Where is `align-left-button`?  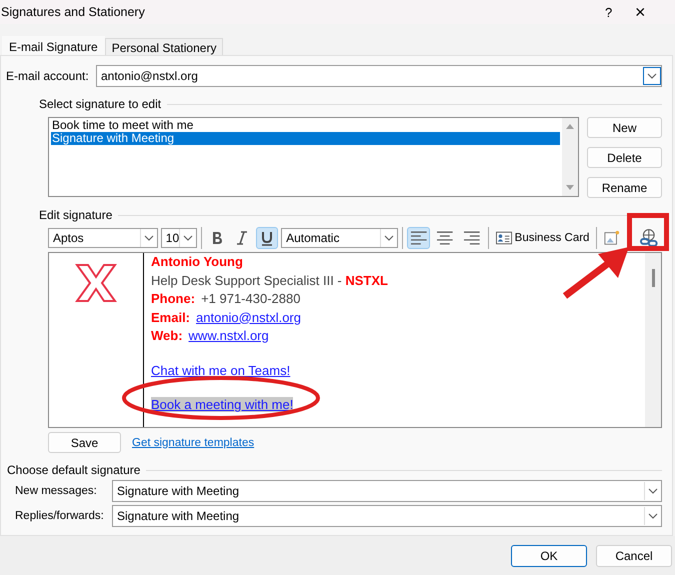
align-left-button is located at coordinates (418, 238).